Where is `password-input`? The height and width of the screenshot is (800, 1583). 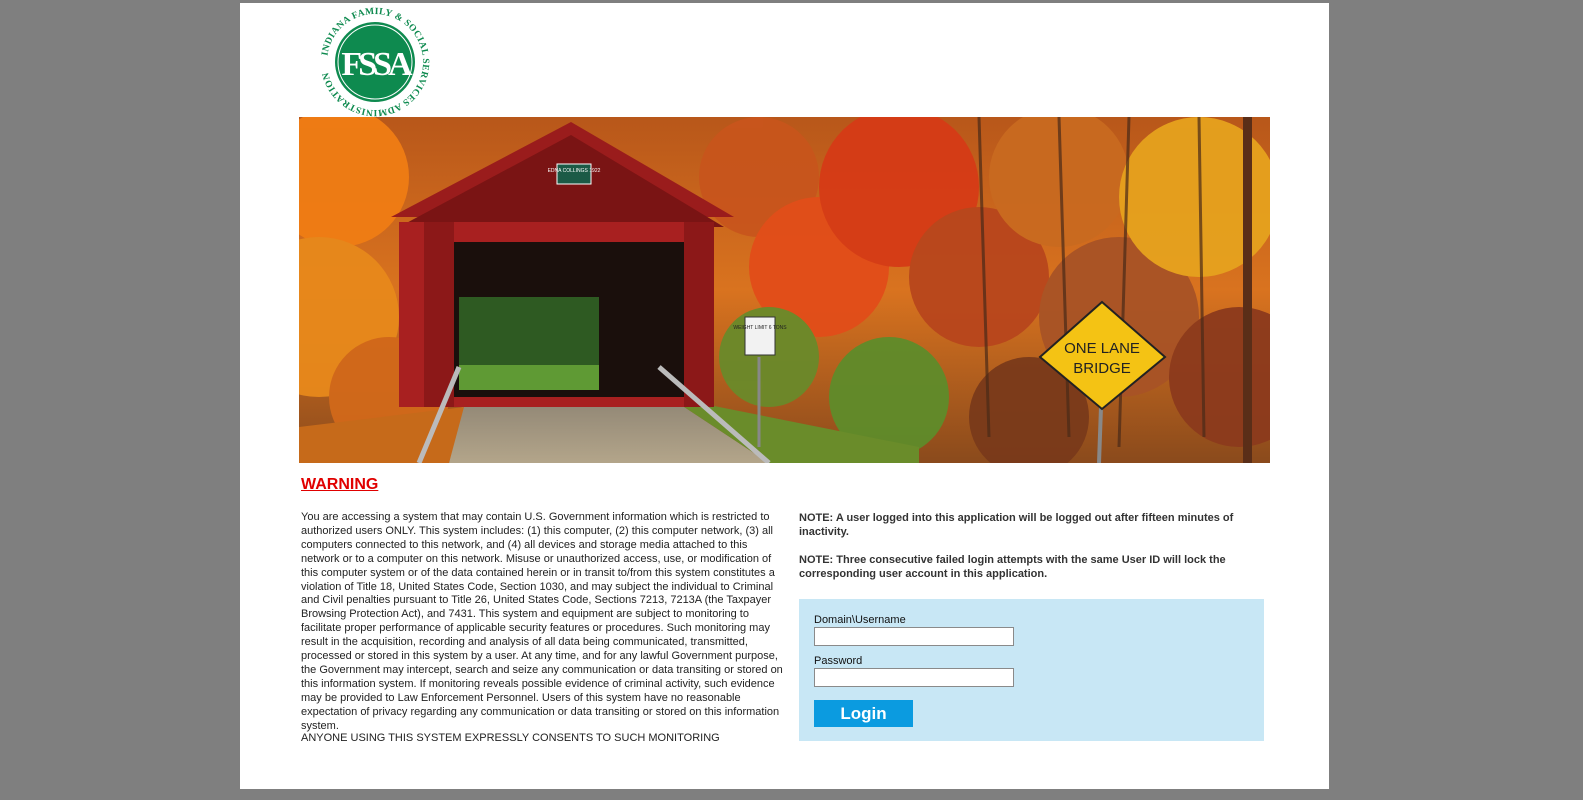
password-input is located at coordinates (914, 677).